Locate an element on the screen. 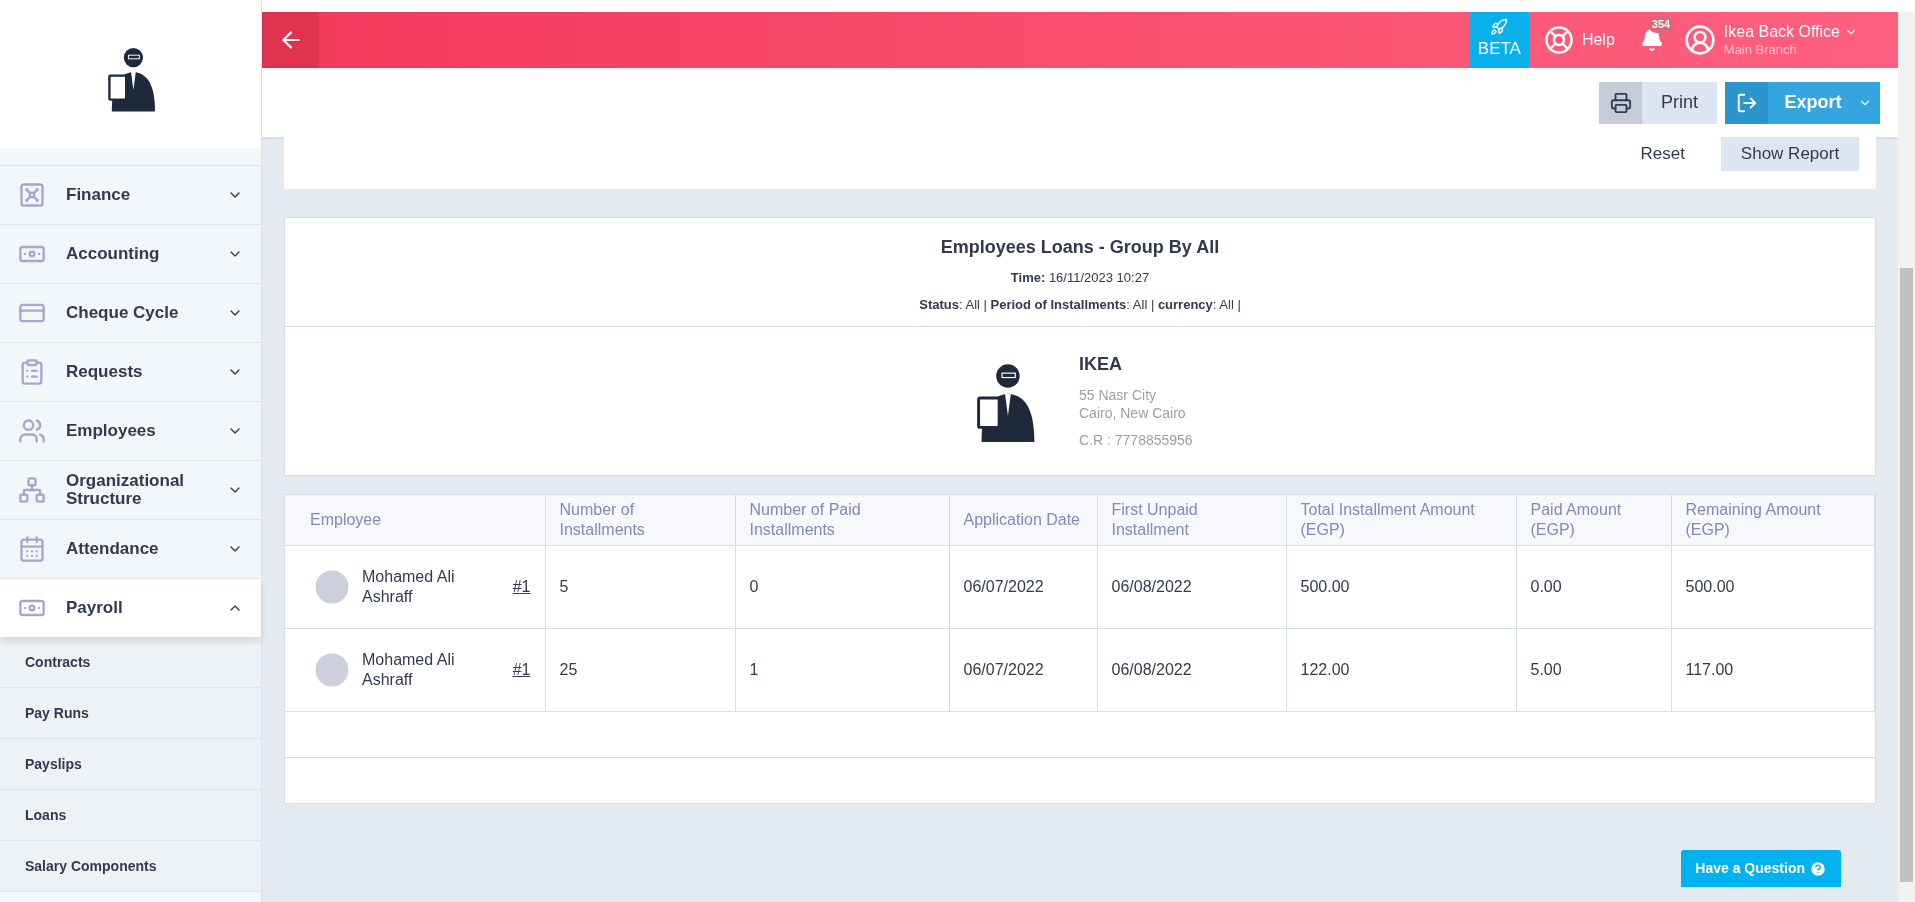  avatar-icon is located at coordinates (1699, 40).